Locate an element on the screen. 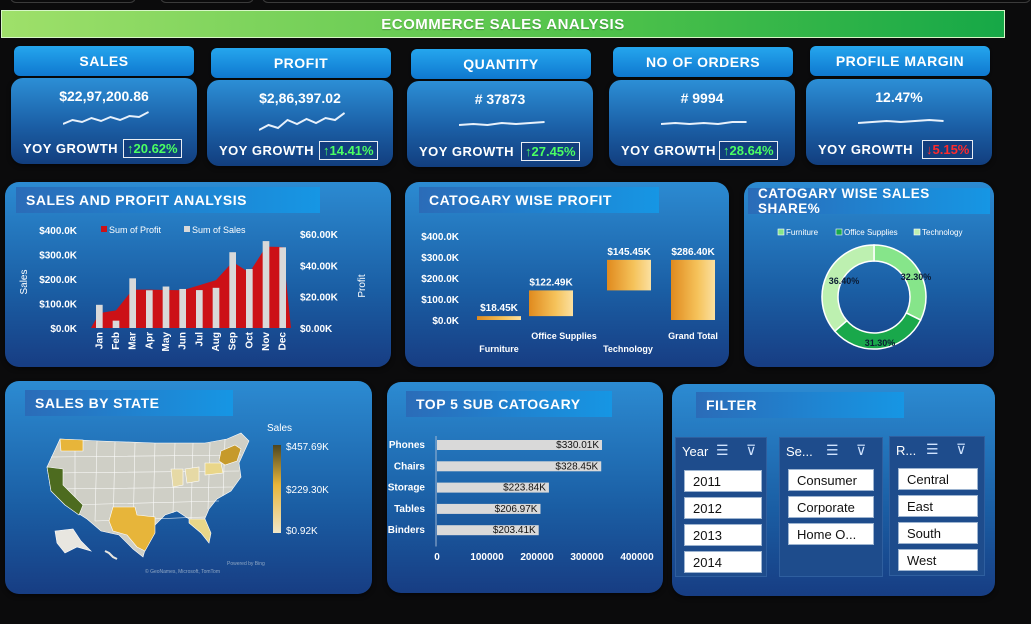 The image size is (1031, 624). data-label: $203.41K is located at coordinates (514, 530).